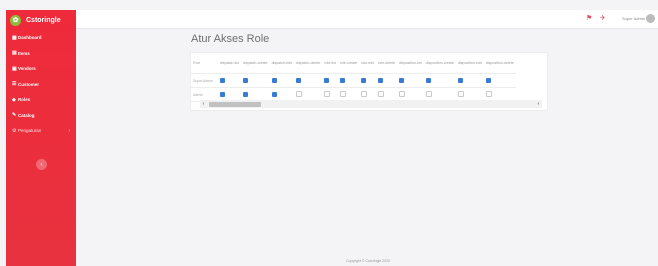 Image resolution: width=658 pixels, height=266 pixels. What do you see at coordinates (589, 18) in the screenshot?
I see `flag-icon: ⚑` at bounding box center [589, 18].